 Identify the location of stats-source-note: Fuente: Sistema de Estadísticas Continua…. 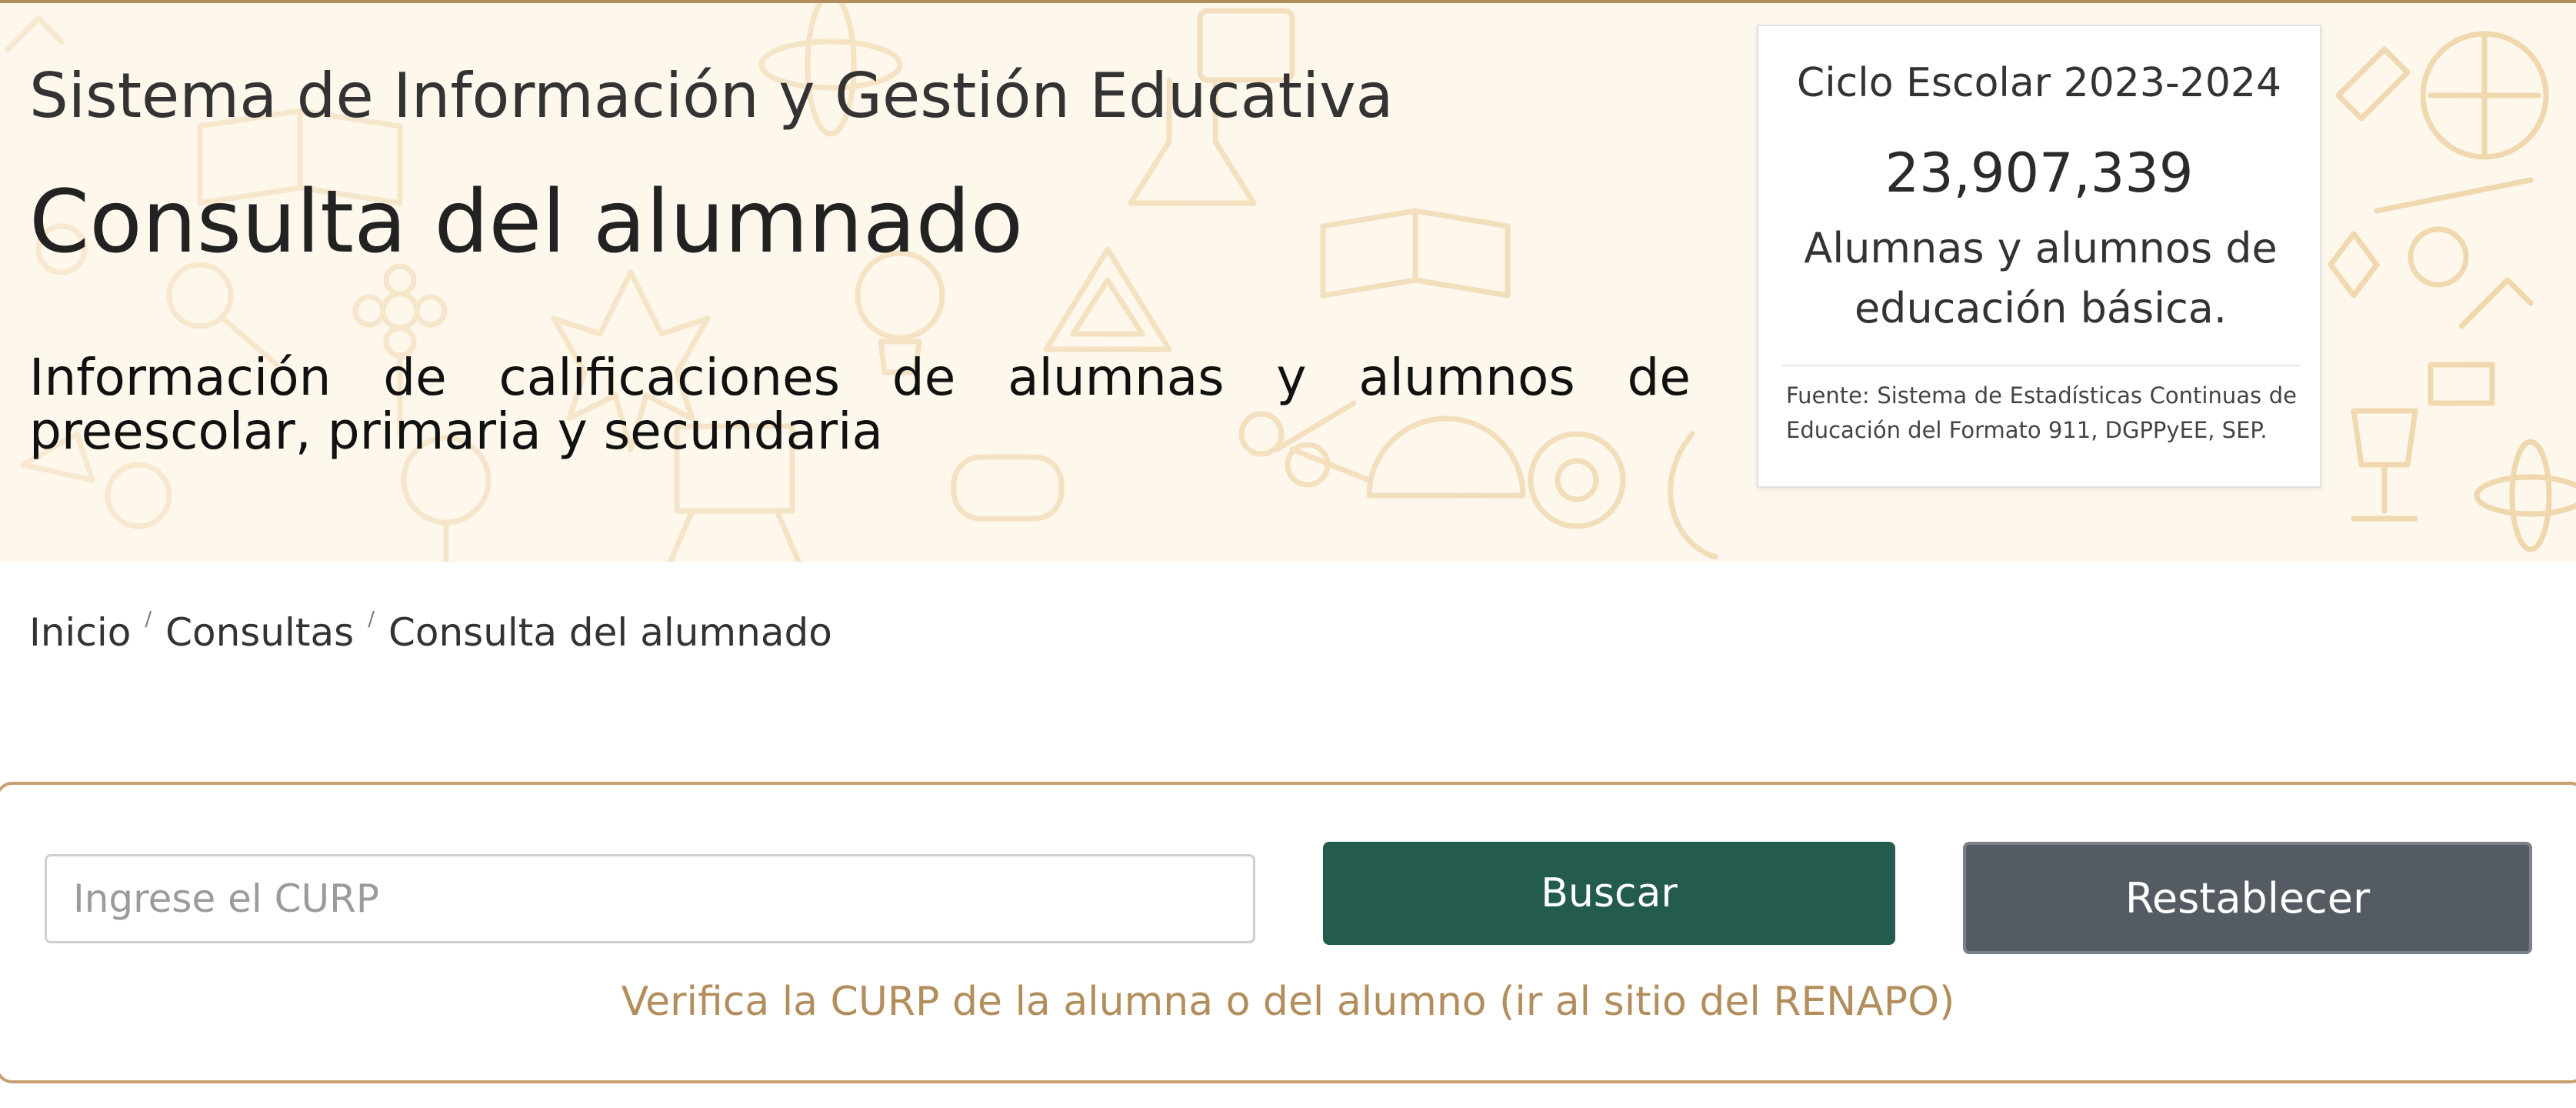
(2041, 413).